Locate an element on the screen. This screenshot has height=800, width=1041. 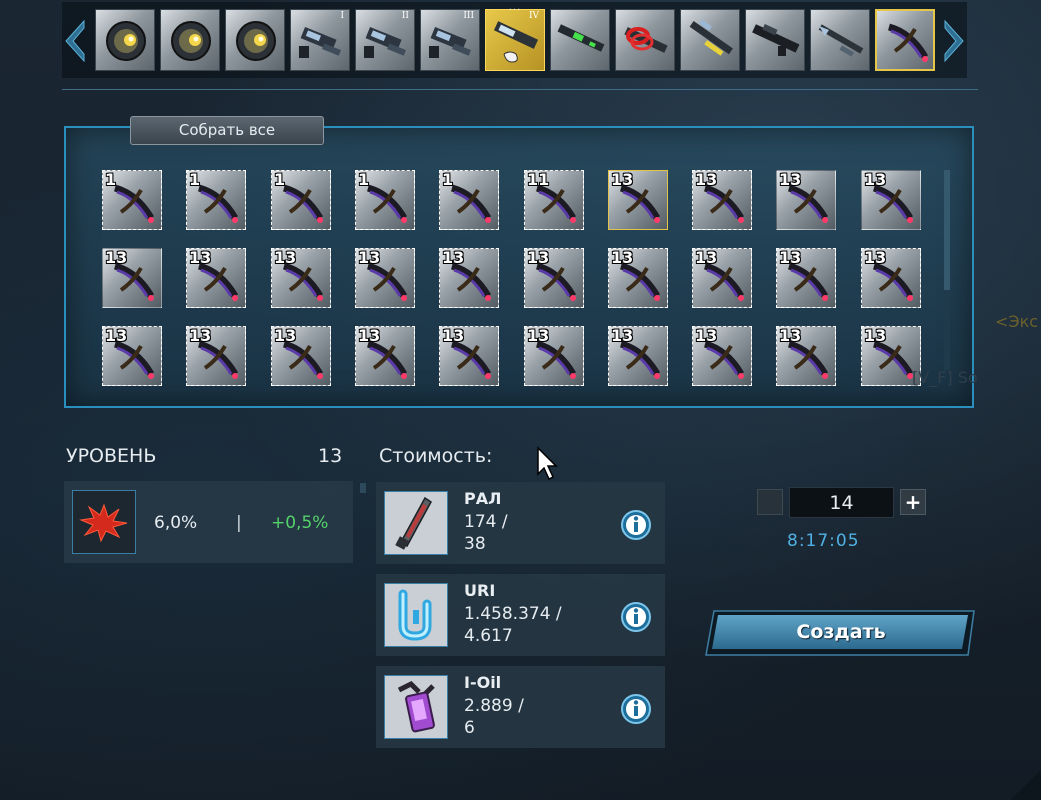
create-button: Создать is located at coordinates (841, 633).